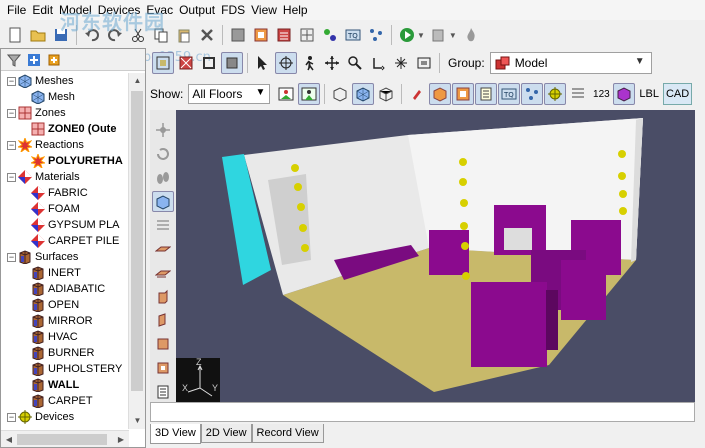  Describe the element at coordinates (353, 35) in the screenshot. I see `thermocouple-icon: TQ` at that location.